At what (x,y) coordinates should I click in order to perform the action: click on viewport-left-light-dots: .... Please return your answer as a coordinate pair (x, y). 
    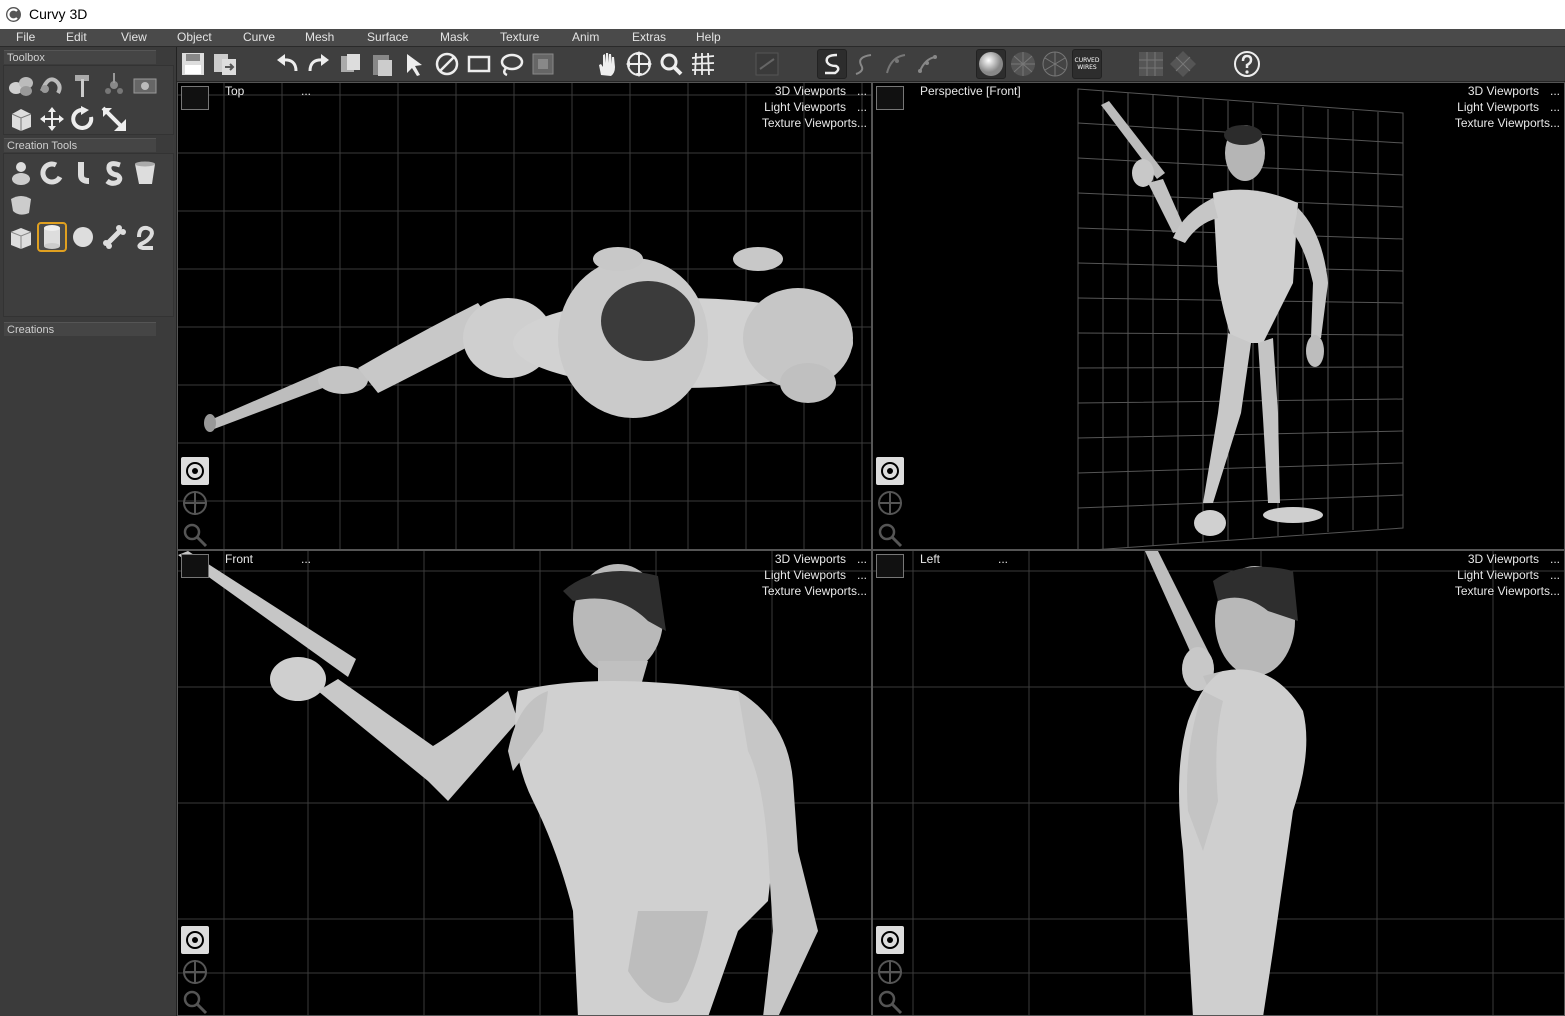
    Looking at the image, I should click on (1555, 575).